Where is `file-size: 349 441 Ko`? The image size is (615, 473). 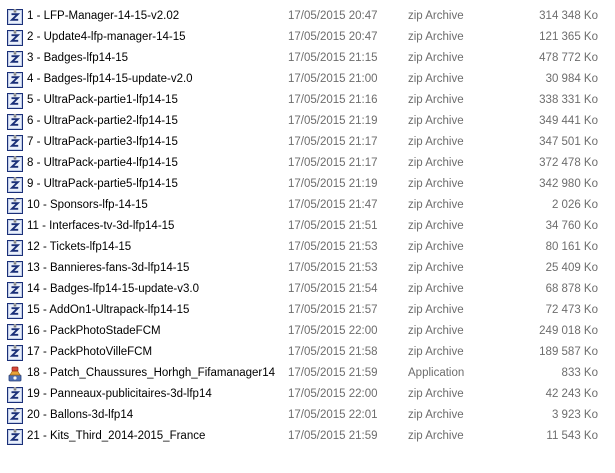
file-size: 349 441 Ko is located at coordinates (568, 121).